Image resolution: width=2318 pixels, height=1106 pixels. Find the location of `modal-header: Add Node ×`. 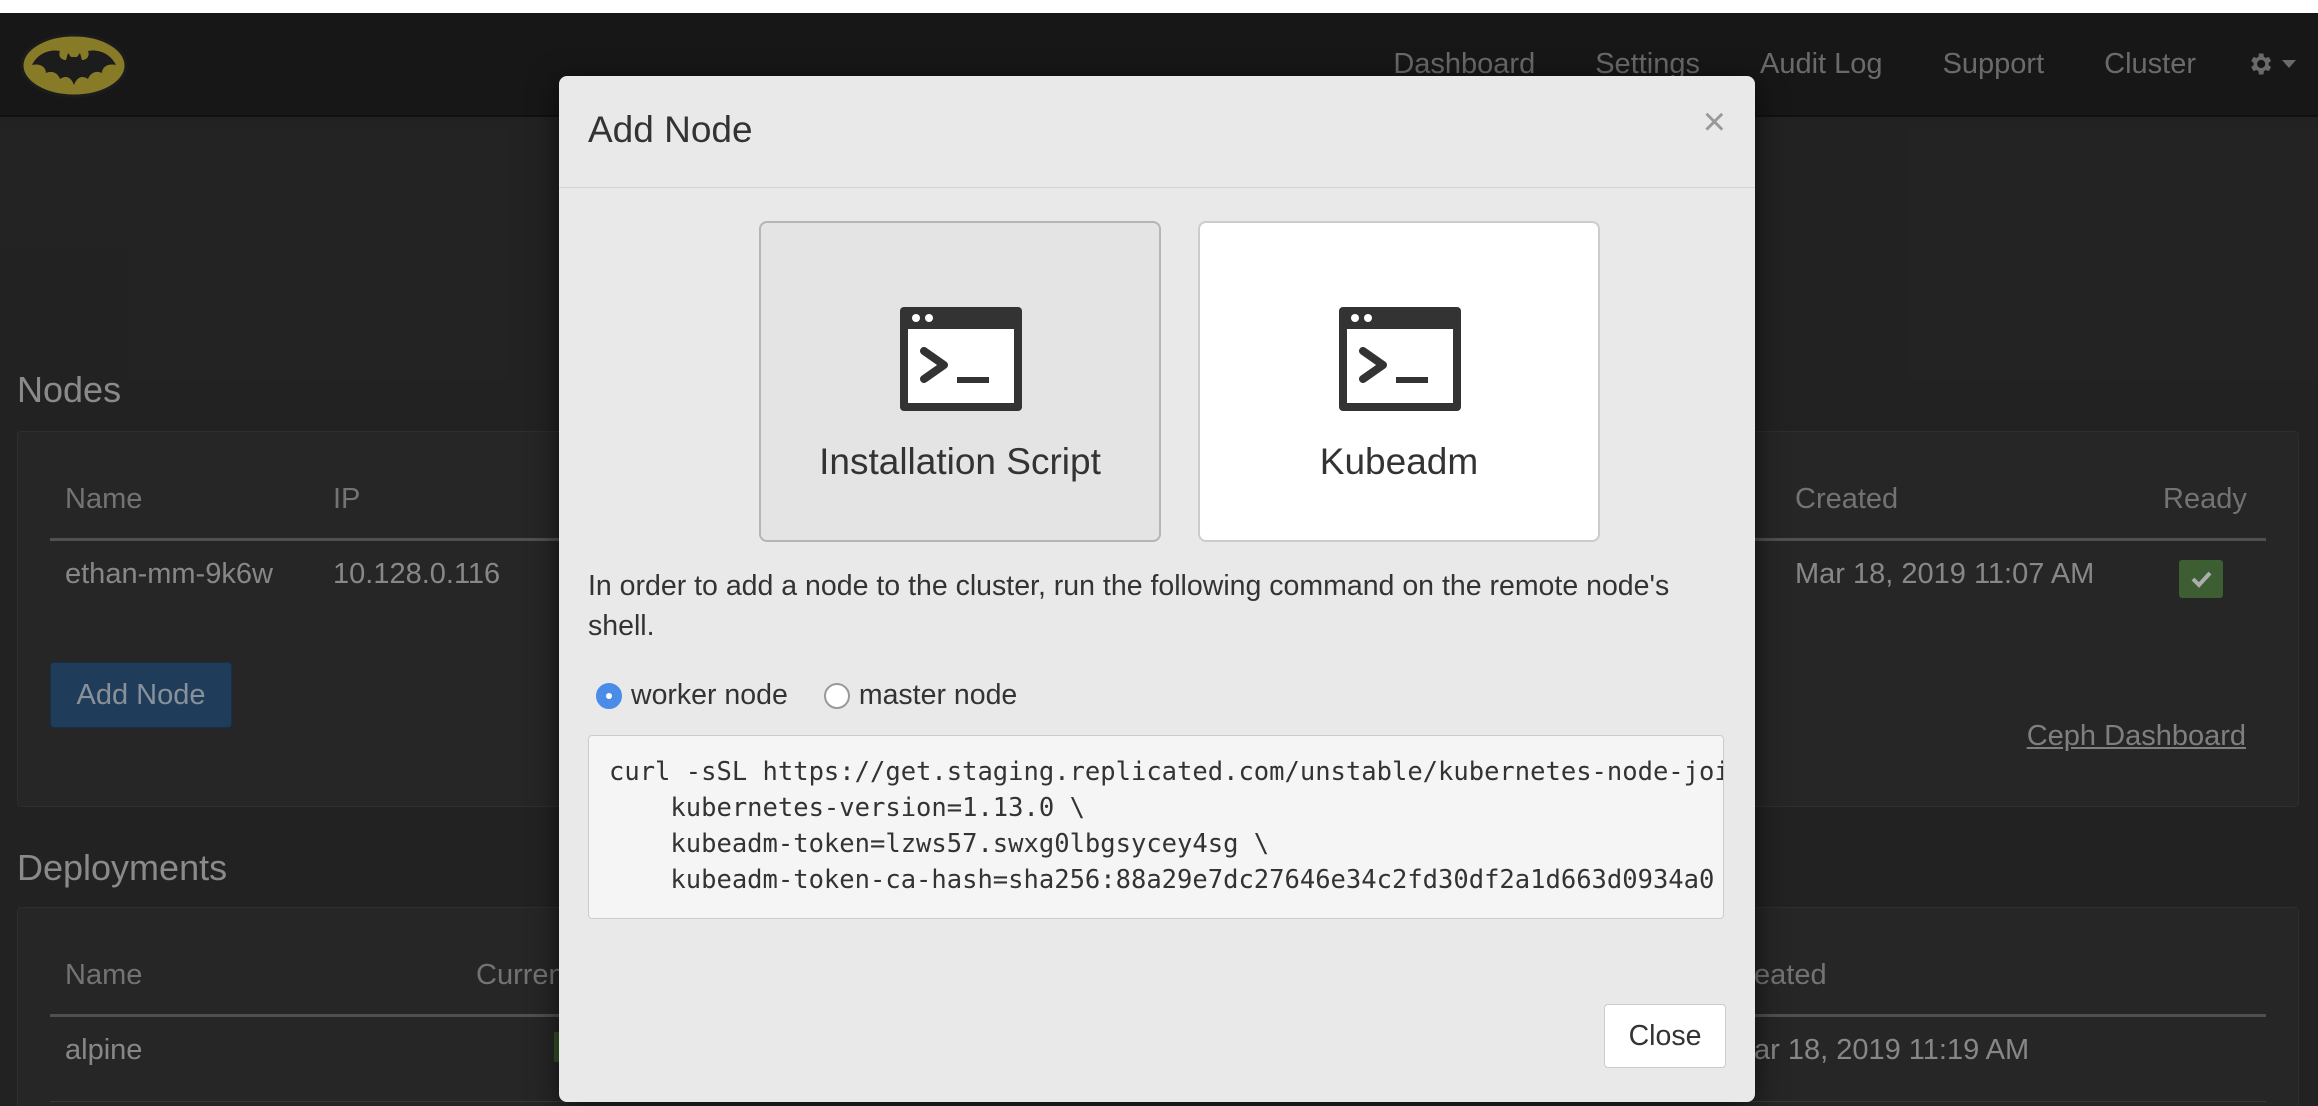

modal-header: Add Node × is located at coordinates (1157, 132).